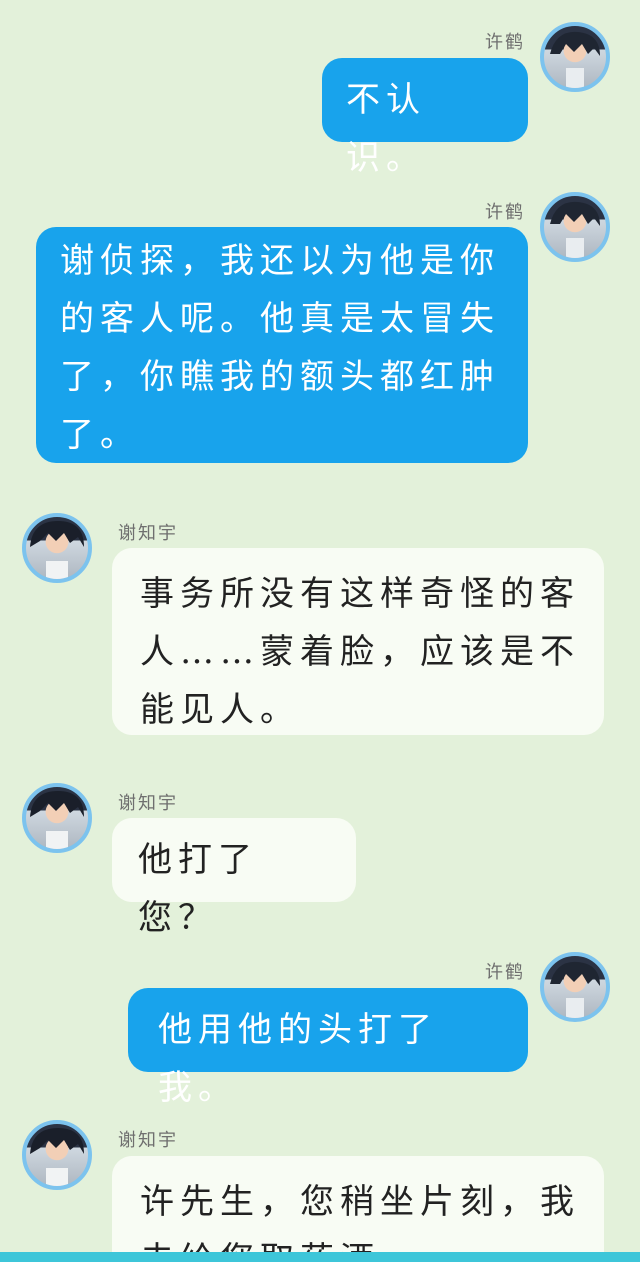  Describe the element at coordinates (282, 345) in the screenshot. I see `message-bubble: 谢侦探，我还以为他是你的客人呢。他真是太冒失了，你瞧我的额头都红肿了。` at that location.